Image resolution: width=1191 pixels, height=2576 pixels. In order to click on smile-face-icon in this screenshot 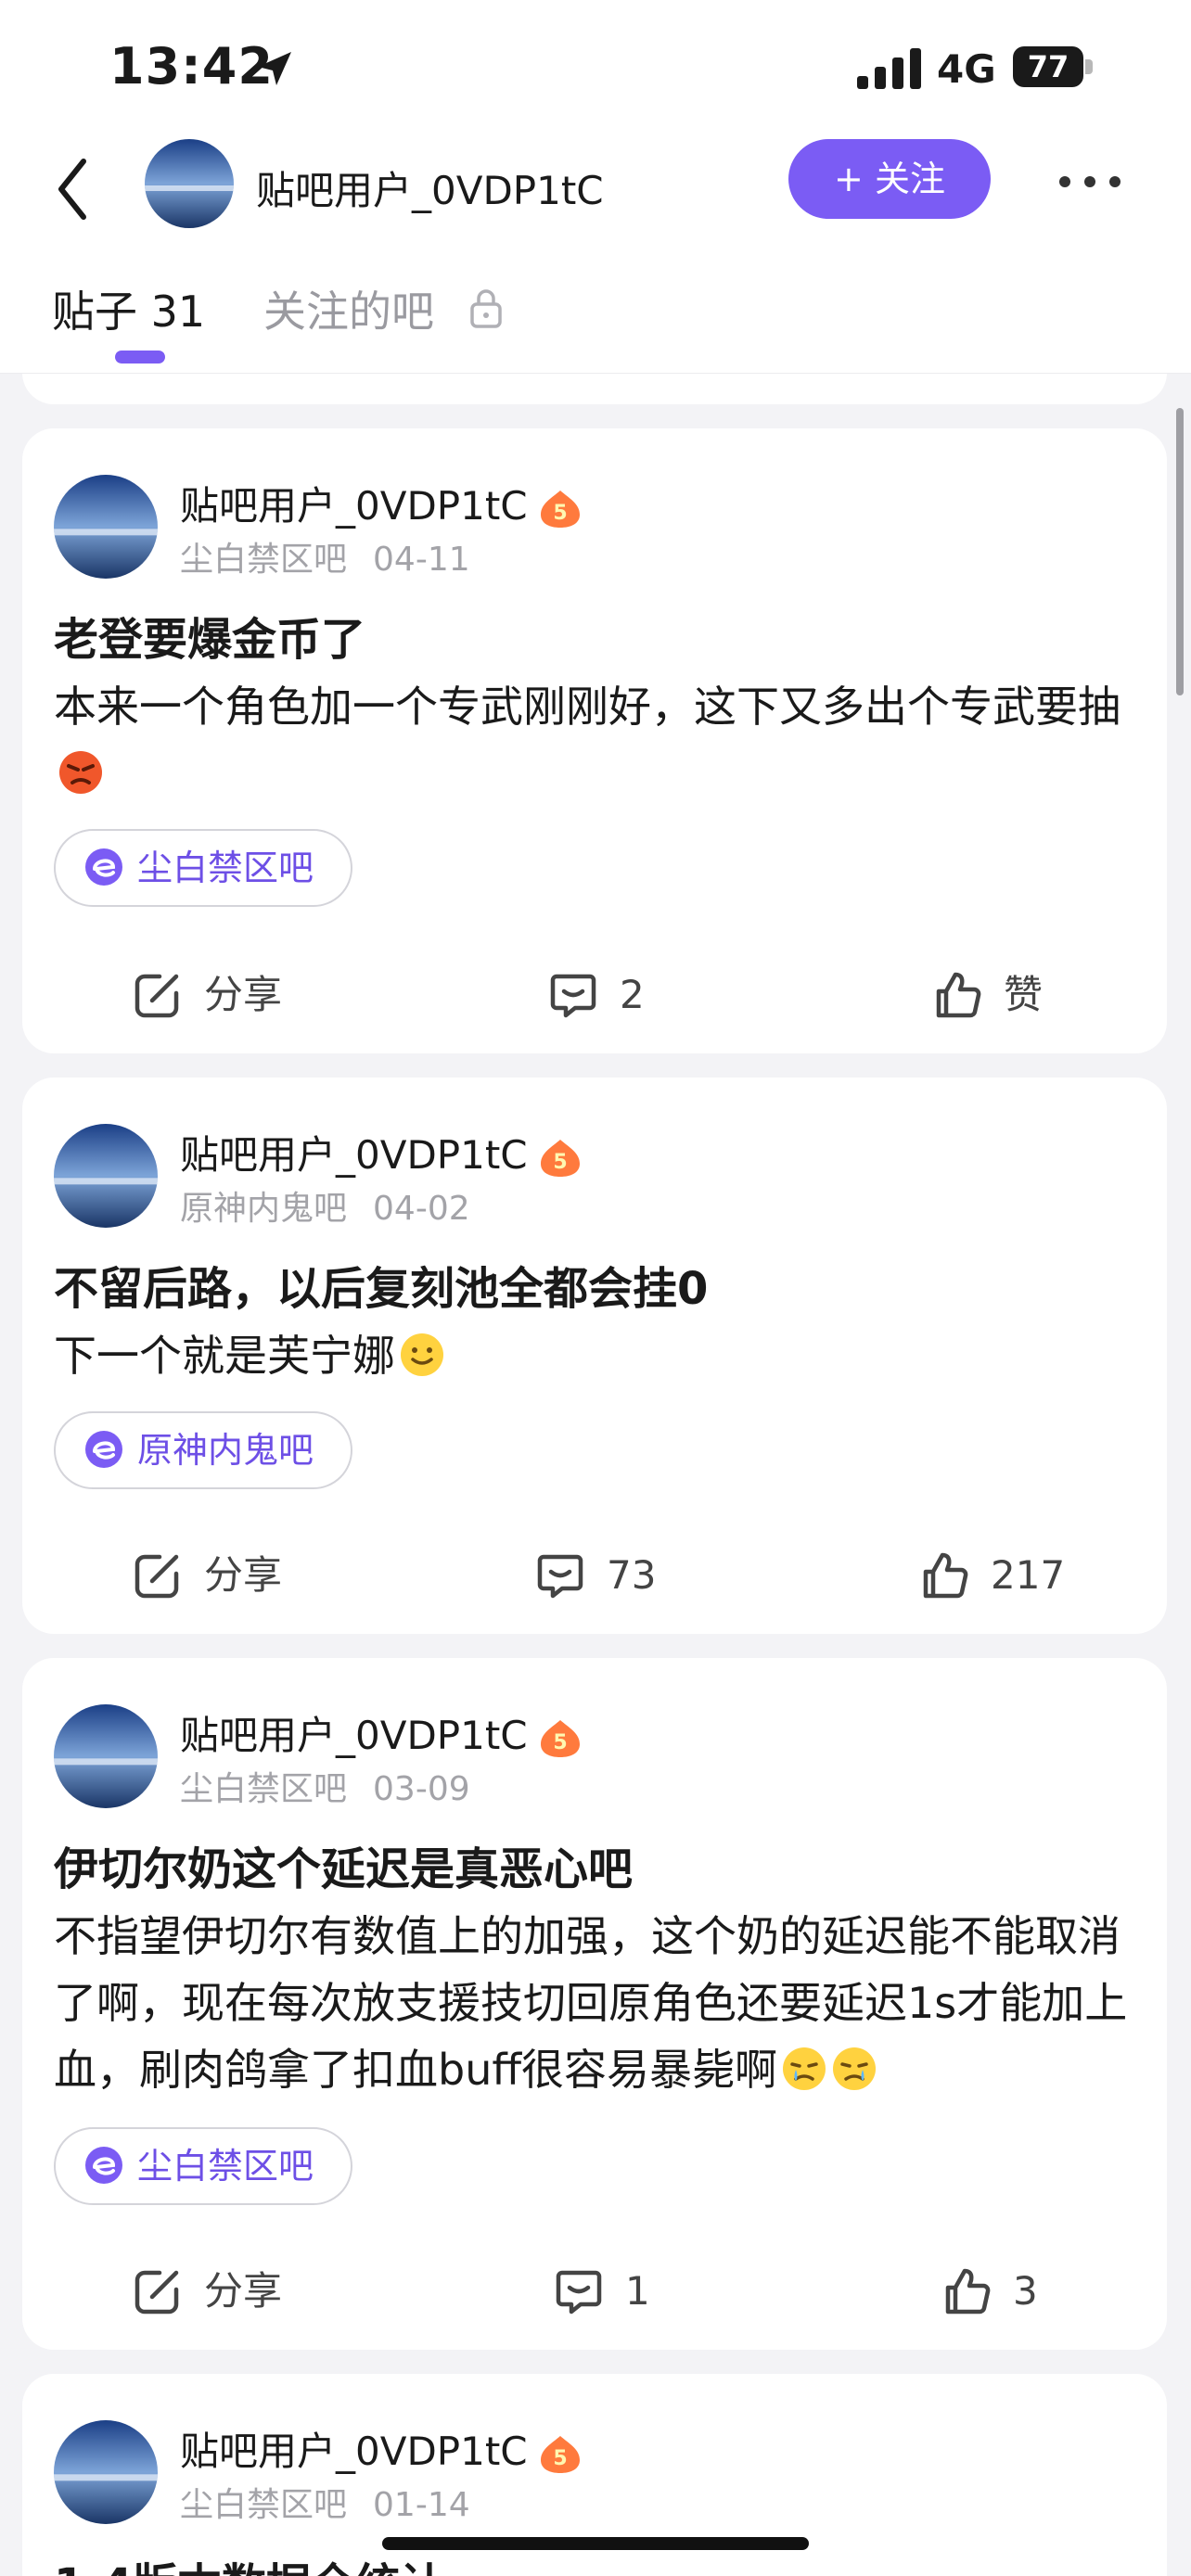, I will do `click(422, 1354)`.